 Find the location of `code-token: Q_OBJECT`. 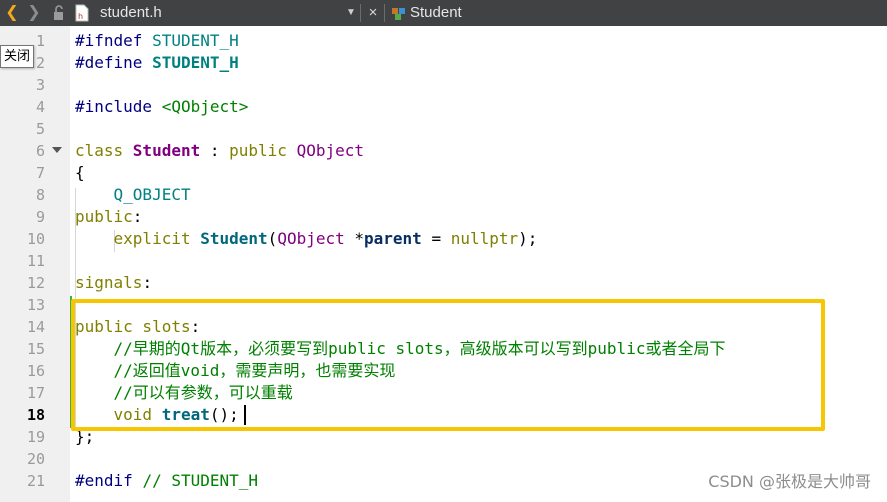

code-token: Q_OBJECT is located at coordinates (133, 194).